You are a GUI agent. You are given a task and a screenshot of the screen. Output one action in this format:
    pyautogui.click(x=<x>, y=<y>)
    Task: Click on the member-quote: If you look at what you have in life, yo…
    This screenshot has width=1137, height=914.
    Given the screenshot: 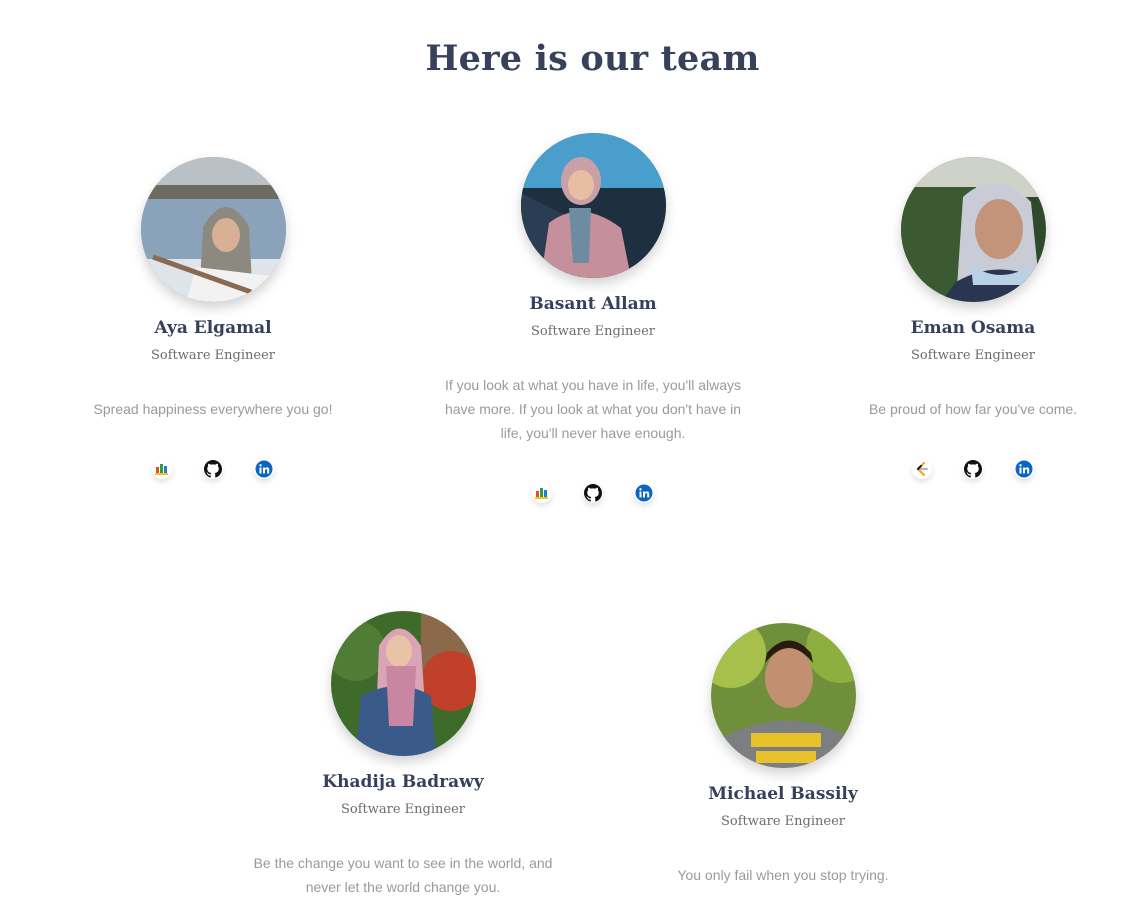 What is the action you would take?
    pyautogui.click(x=593, y=409)
    